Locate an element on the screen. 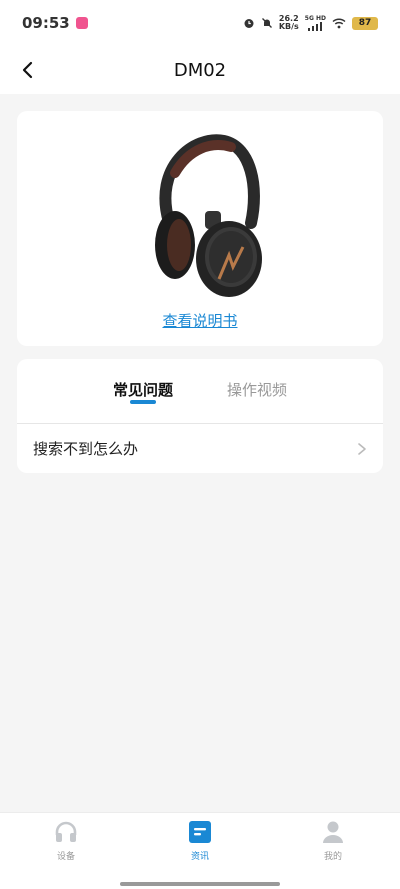  cellular-signal: 5G HD is located at coordinates (315, 23).